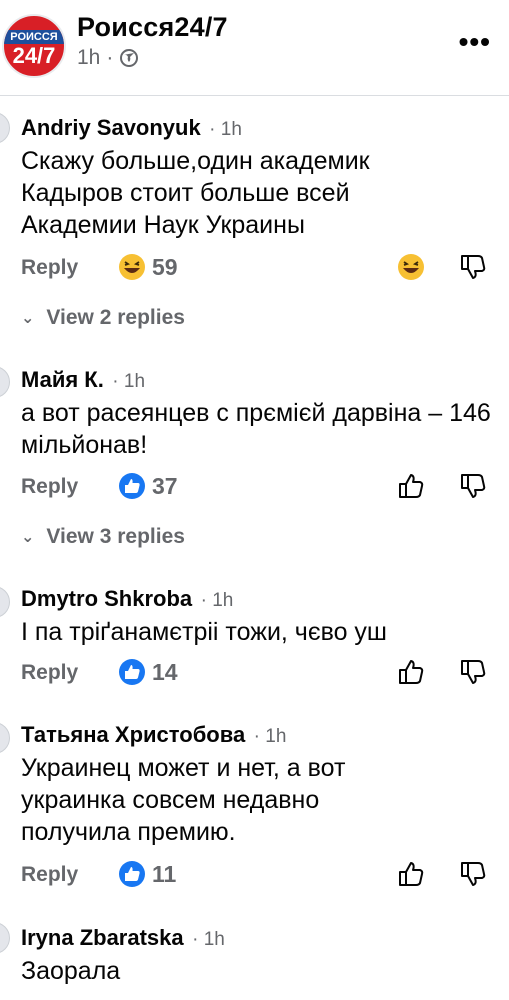  I want to click on reaction-summary: 11, so click(146, 874).